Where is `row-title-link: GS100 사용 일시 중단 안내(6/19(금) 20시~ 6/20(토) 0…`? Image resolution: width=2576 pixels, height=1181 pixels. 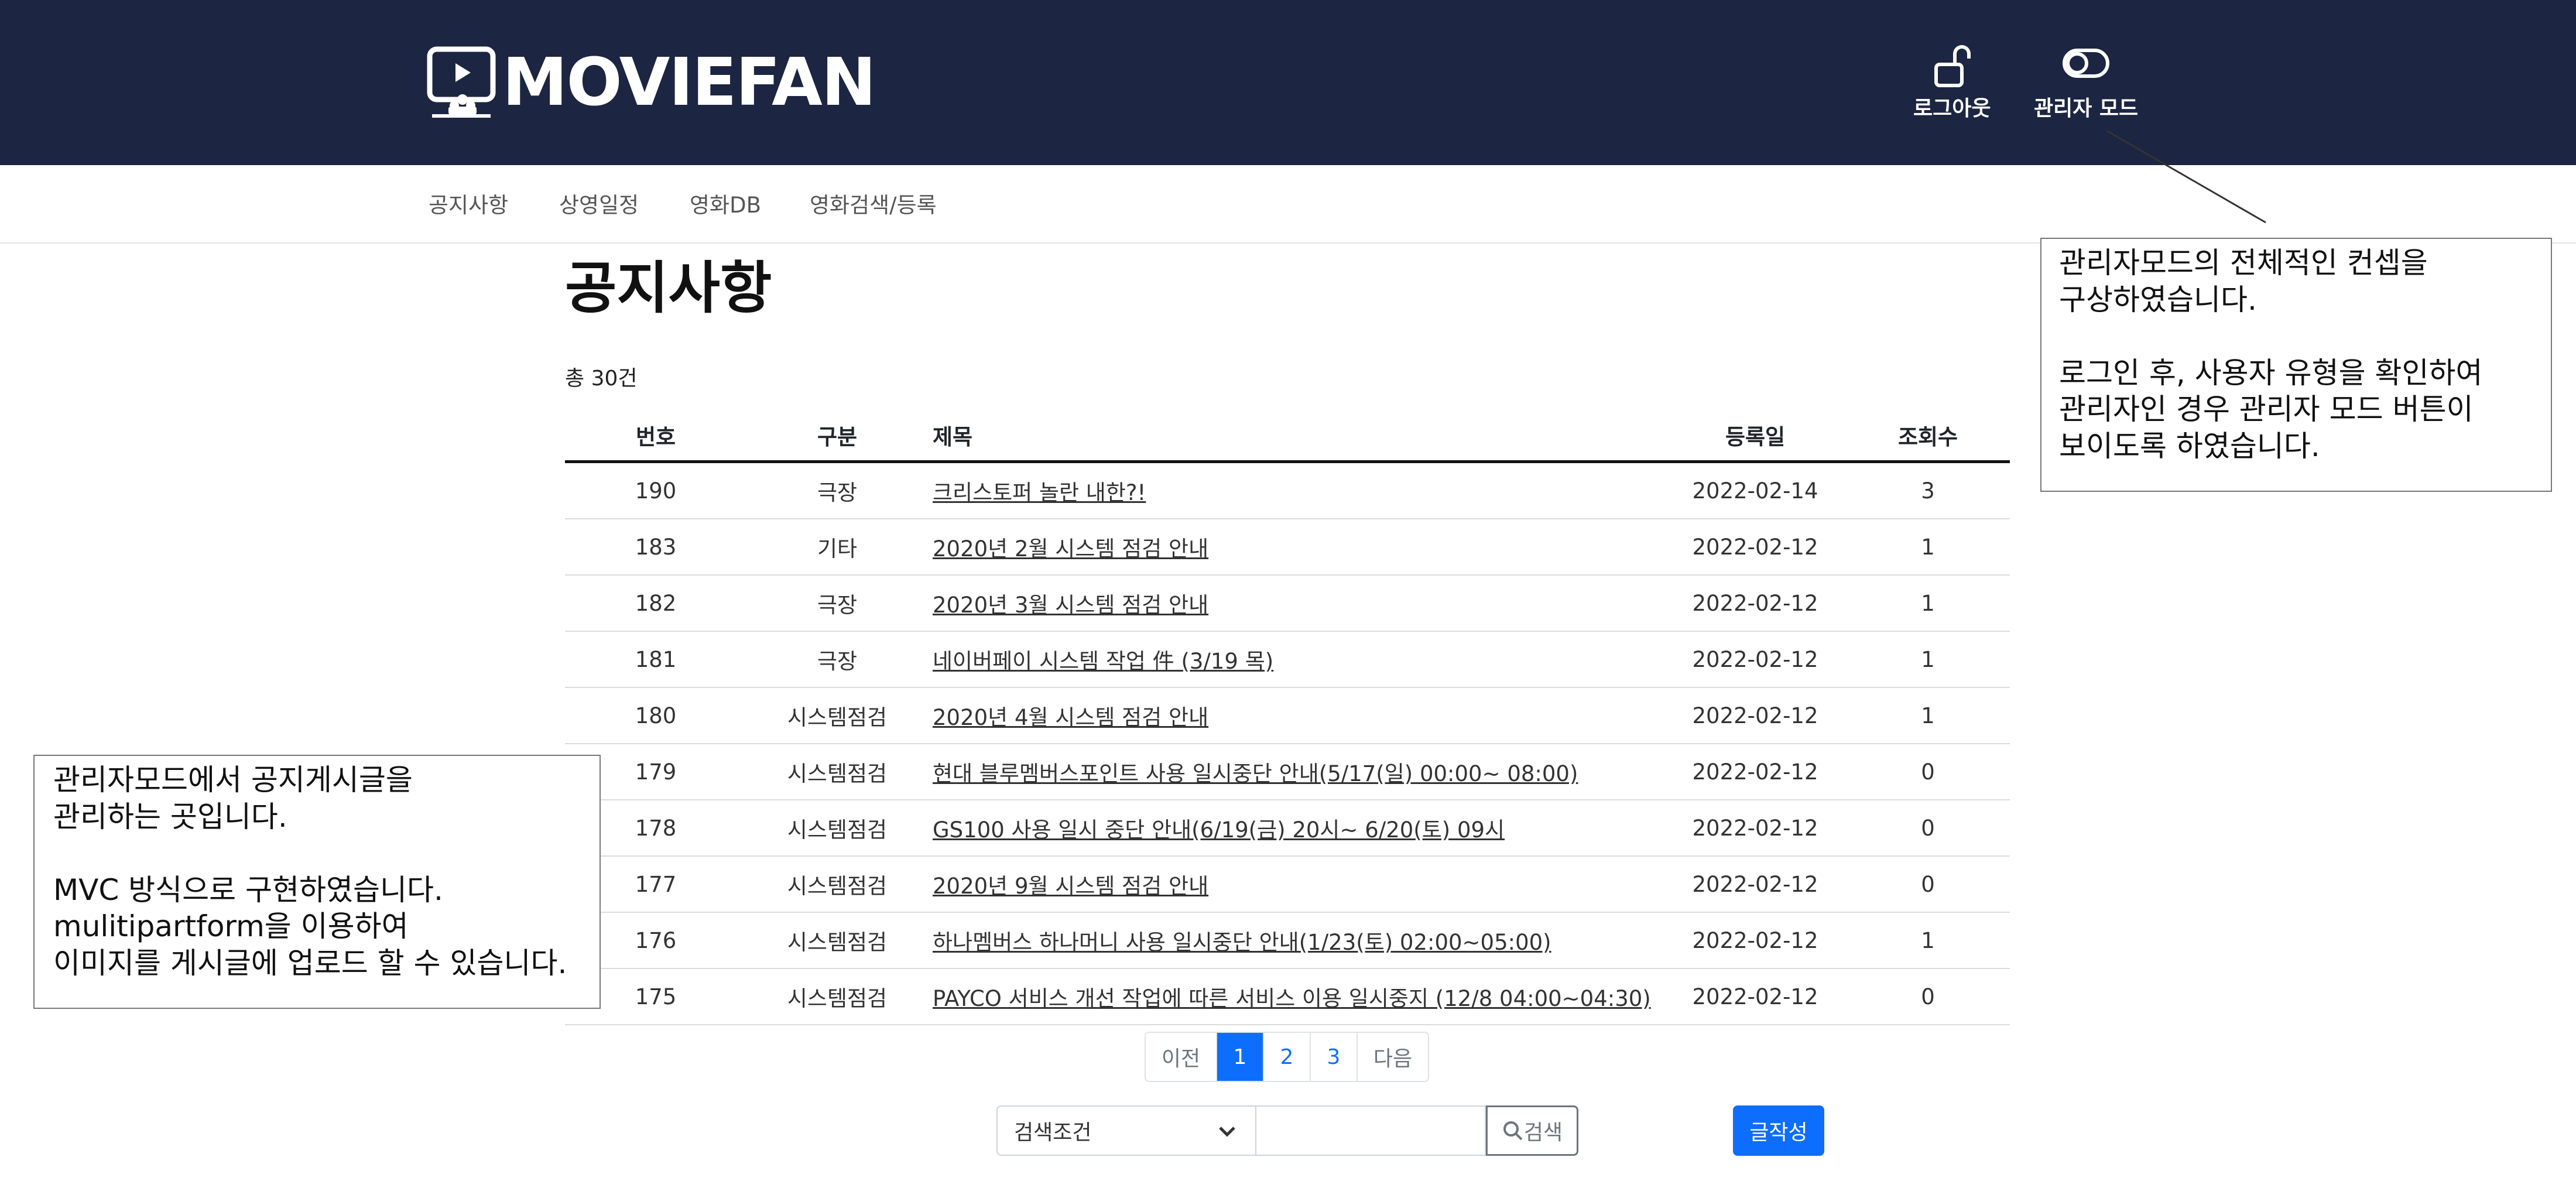
row-title-link: GS100 사용 일시 중단 안내(6/19(금) 20시~ 6/20(토) 0… is located at coordinates (1219, 830).